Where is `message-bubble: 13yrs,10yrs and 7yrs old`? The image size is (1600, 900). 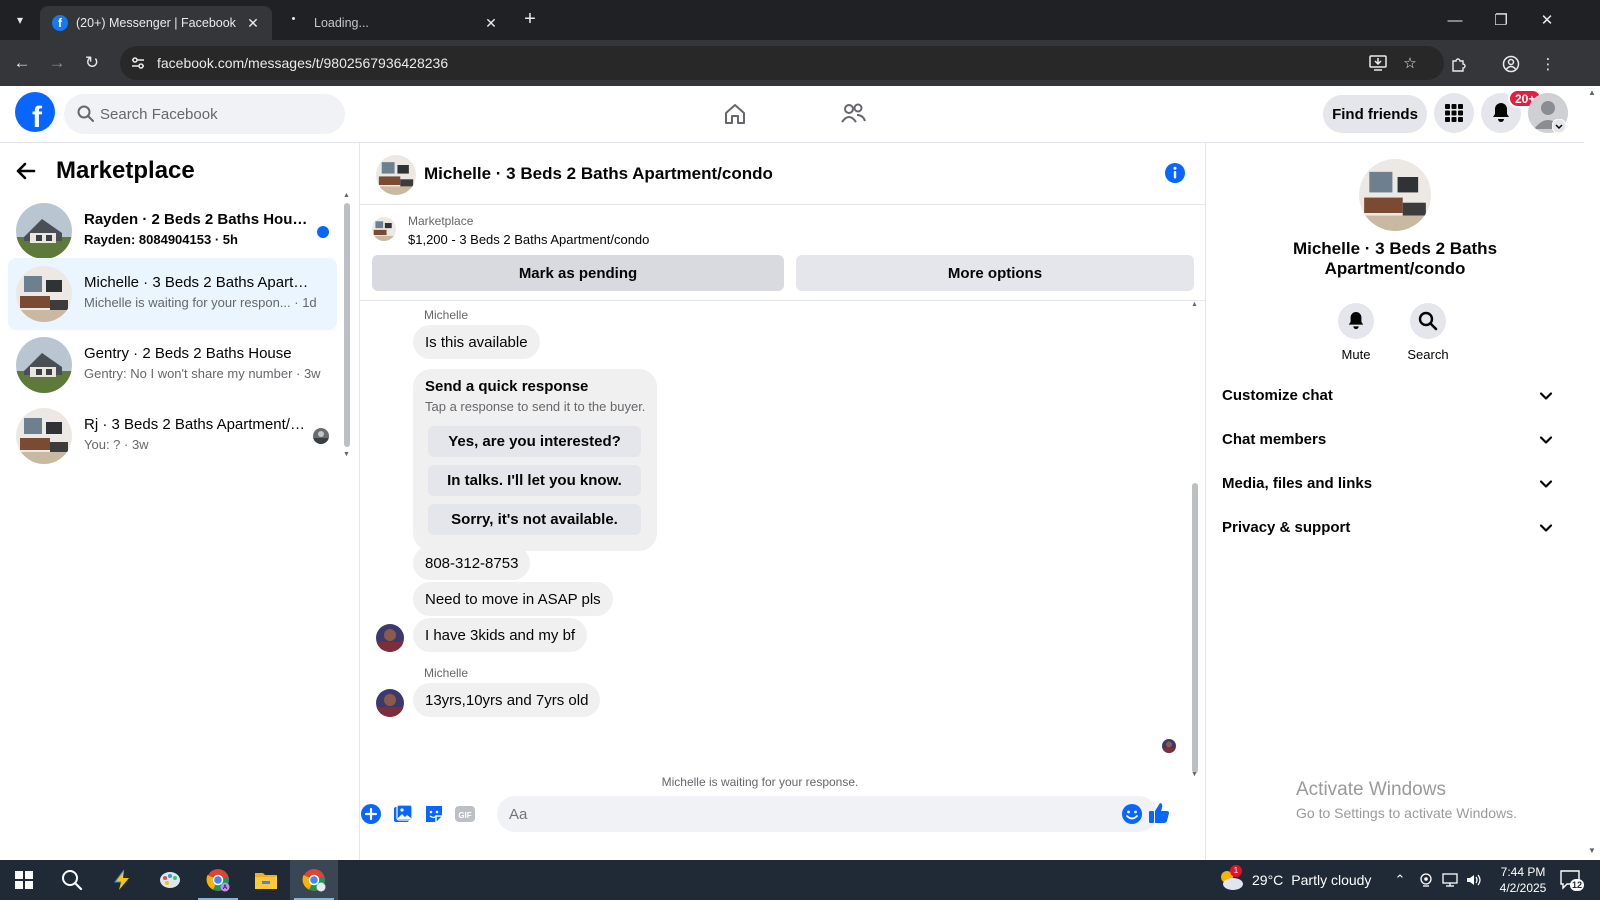 message-bubble: 13yrs,10yrs and 7yrs old is located at coordinates (507, 700).